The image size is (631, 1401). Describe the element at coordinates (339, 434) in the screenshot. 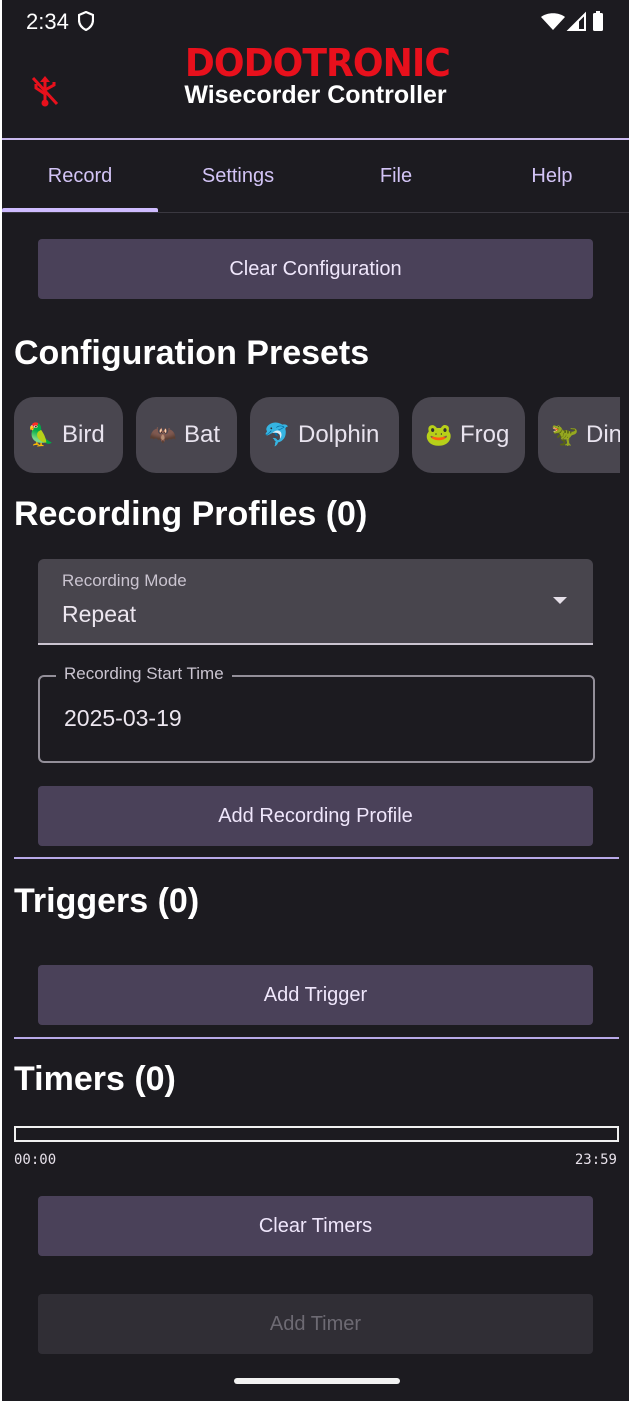

I see `preset-label: Dolphin` at that location.